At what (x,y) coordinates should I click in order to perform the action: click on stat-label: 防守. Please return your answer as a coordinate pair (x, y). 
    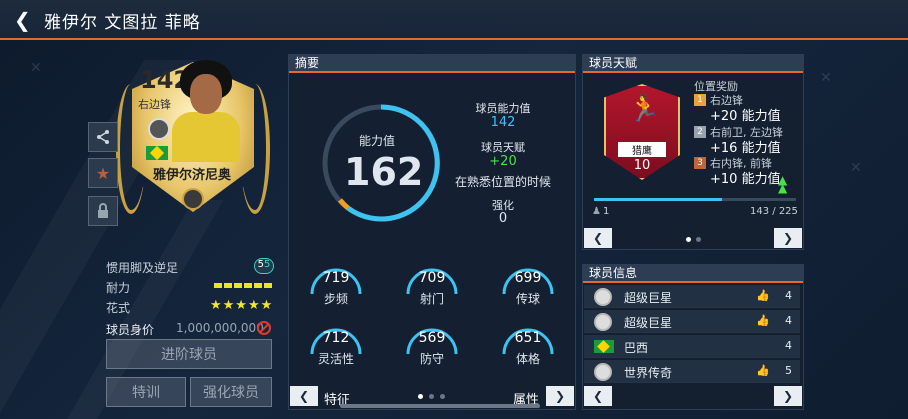
    Looking at the image, I should click on (431, 359).